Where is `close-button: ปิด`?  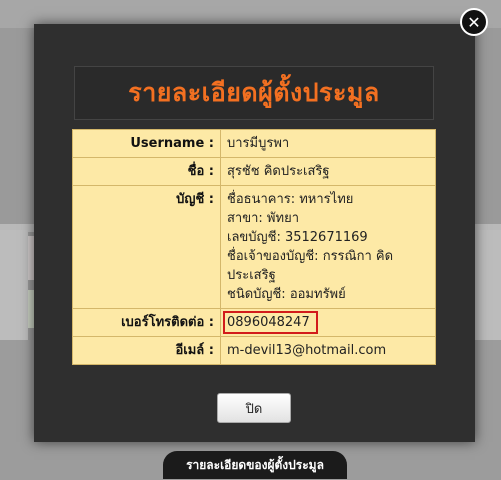 close-button: ปิด is located at coordinates (254, 408).